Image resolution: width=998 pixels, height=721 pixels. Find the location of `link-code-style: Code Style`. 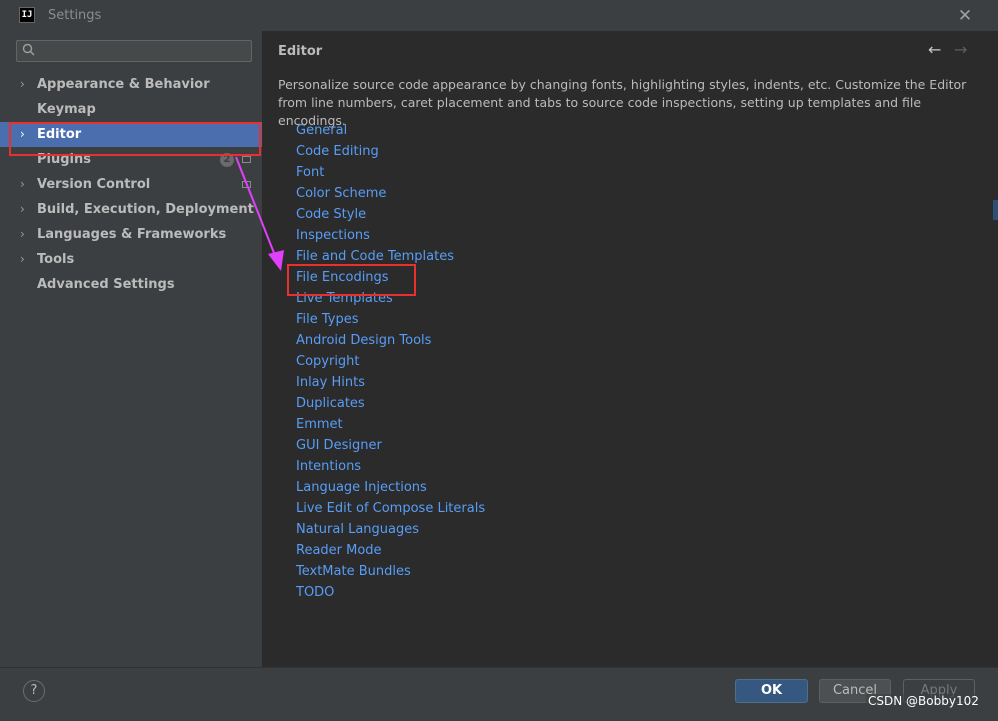

link-code-style: Code Style is located at coordinates (390, 214).